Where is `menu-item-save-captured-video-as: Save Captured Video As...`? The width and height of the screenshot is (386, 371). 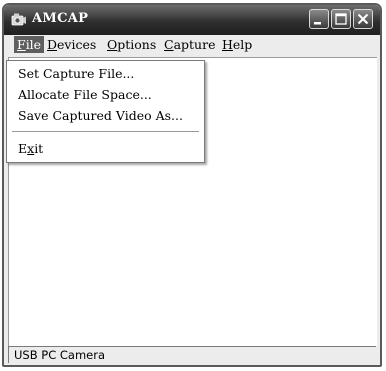 menu-item-save-captured-video-as: Save Captured Video As... is located at coordinates (100, 116).